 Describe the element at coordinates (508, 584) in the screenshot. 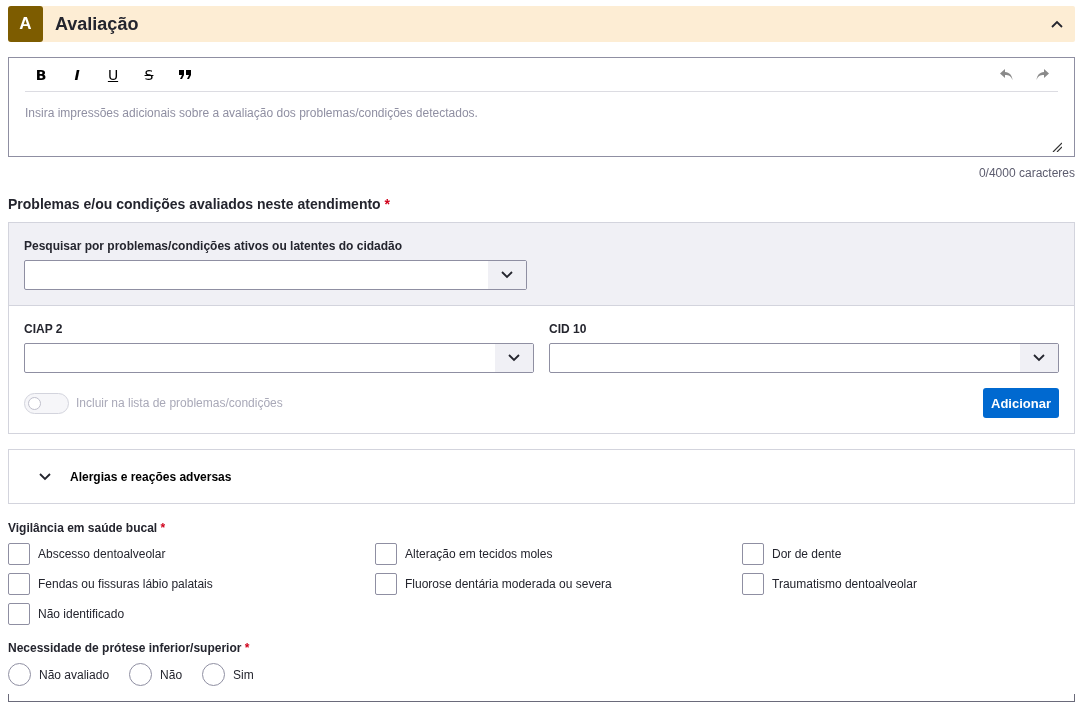

I see `checkbox-label: Fluorose dentária moderada ou severa` at that location.